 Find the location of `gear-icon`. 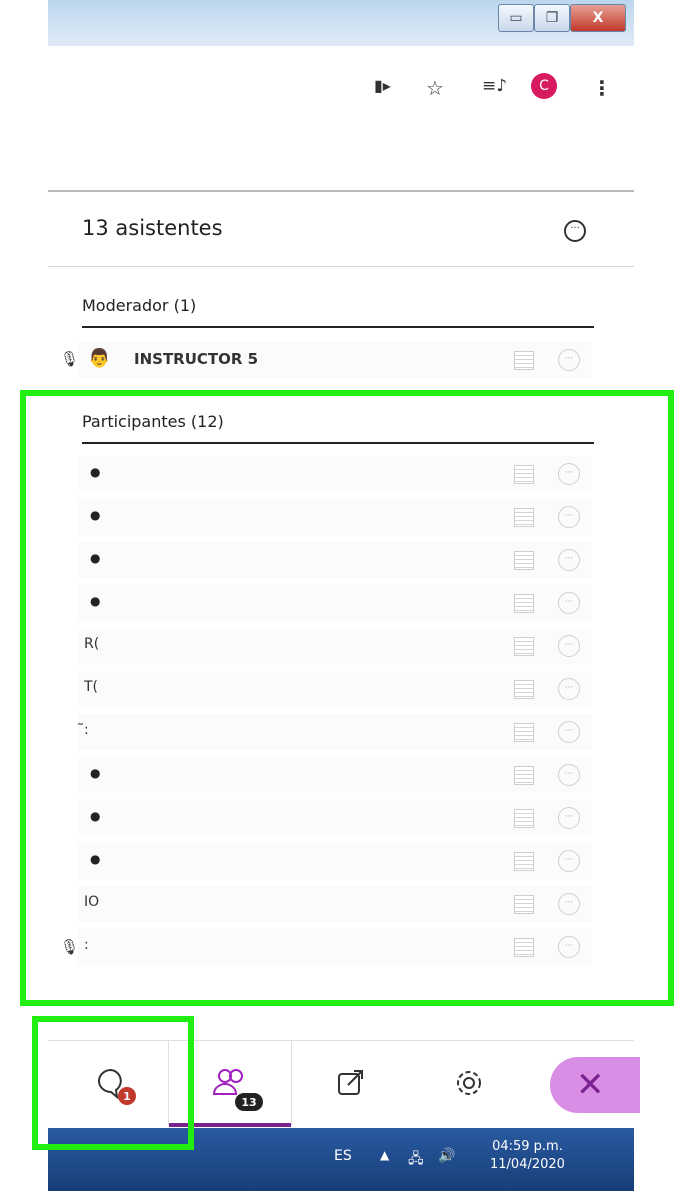

gear-icon is located at coordinates (469, 1083).